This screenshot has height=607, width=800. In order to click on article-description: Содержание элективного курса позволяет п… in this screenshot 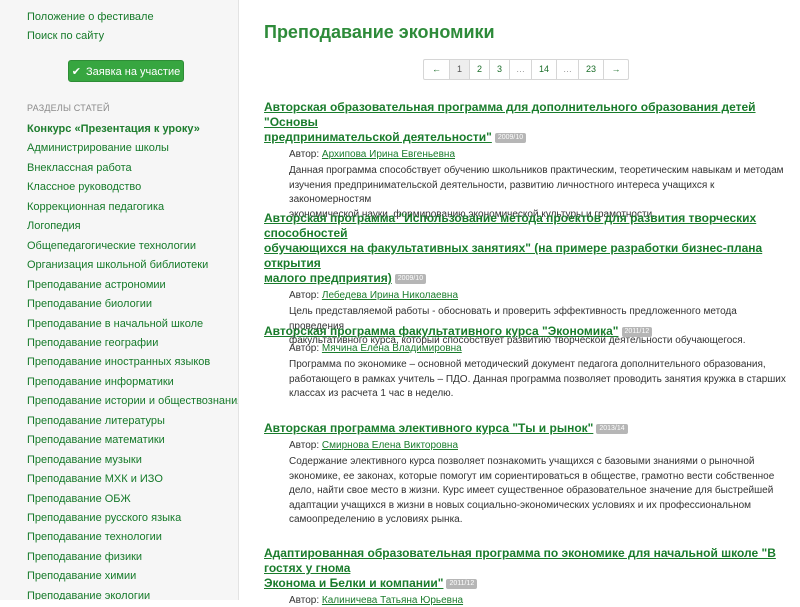, I will do `click(532, 490)`.